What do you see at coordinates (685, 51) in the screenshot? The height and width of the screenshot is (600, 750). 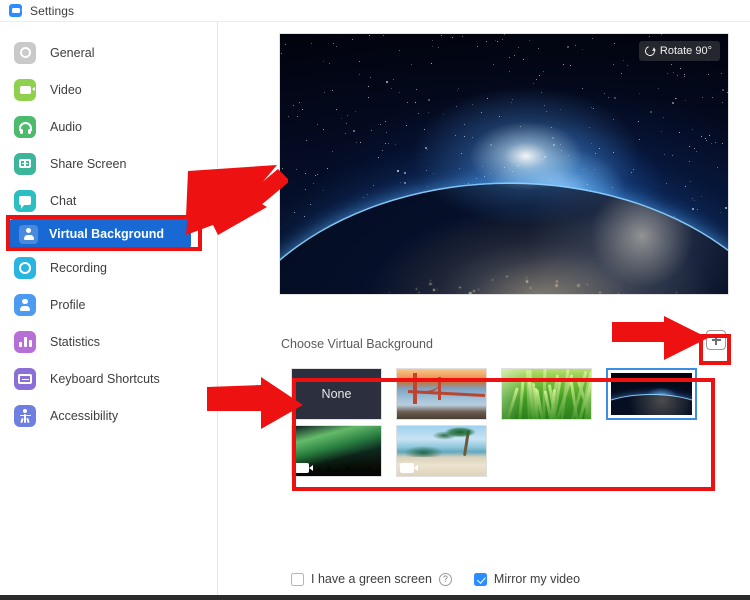 I see `rotate-button-label: Rotate 90°` at bounding box center [685, 51].